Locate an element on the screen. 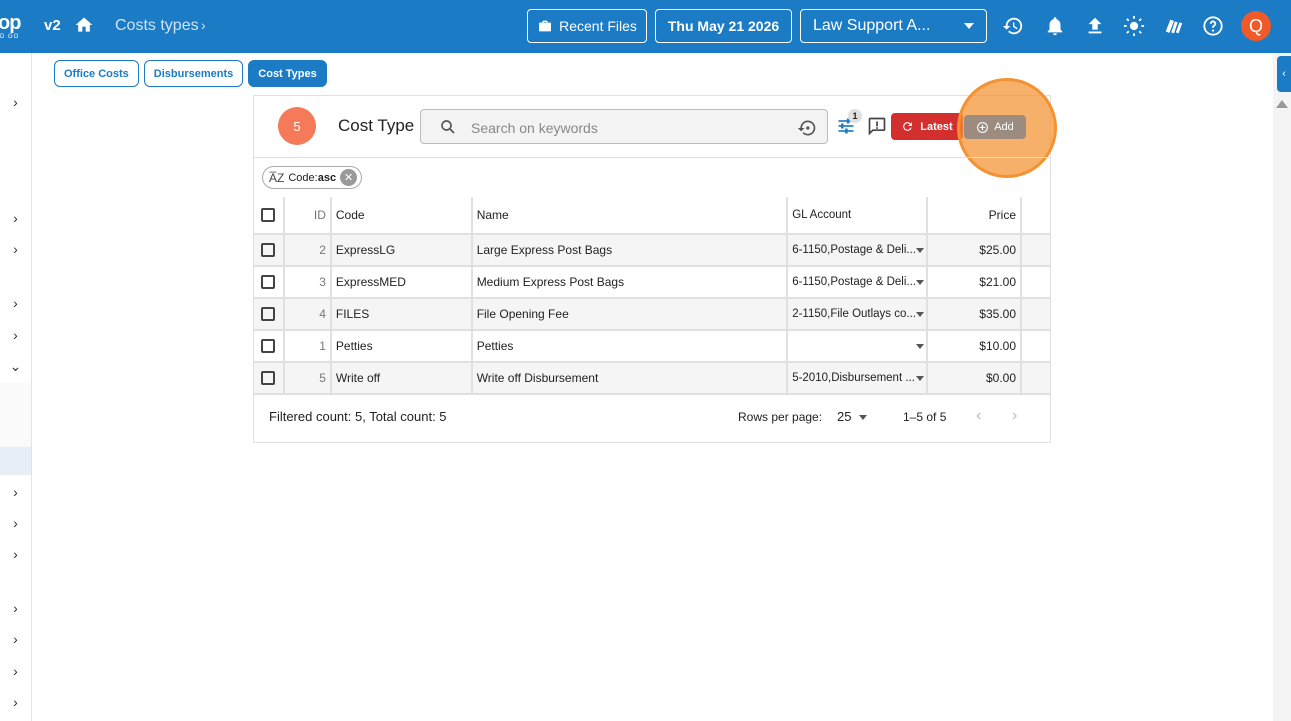 Image resolution: width=1291 pixels, height=721 pixels. column-header-code: Code is located at coordinates (401, 216).